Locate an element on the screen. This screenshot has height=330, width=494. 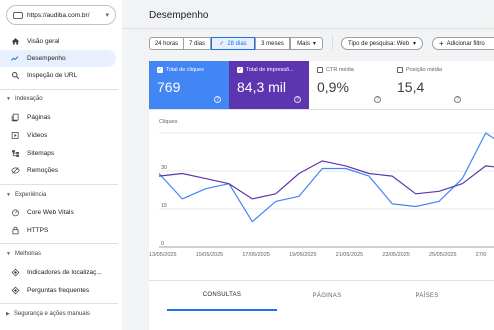
sitemap-icon is located at coordinates (15, 154).